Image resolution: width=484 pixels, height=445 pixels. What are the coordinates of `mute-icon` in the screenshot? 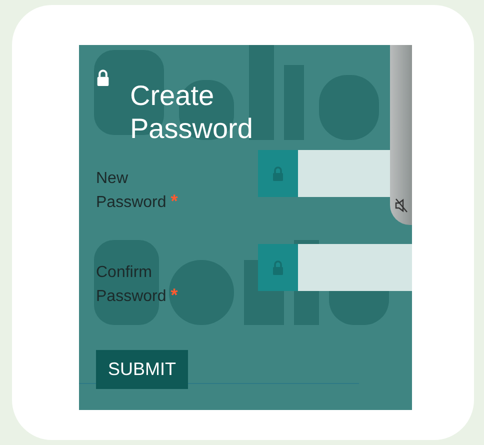 It's located at (401, 205).